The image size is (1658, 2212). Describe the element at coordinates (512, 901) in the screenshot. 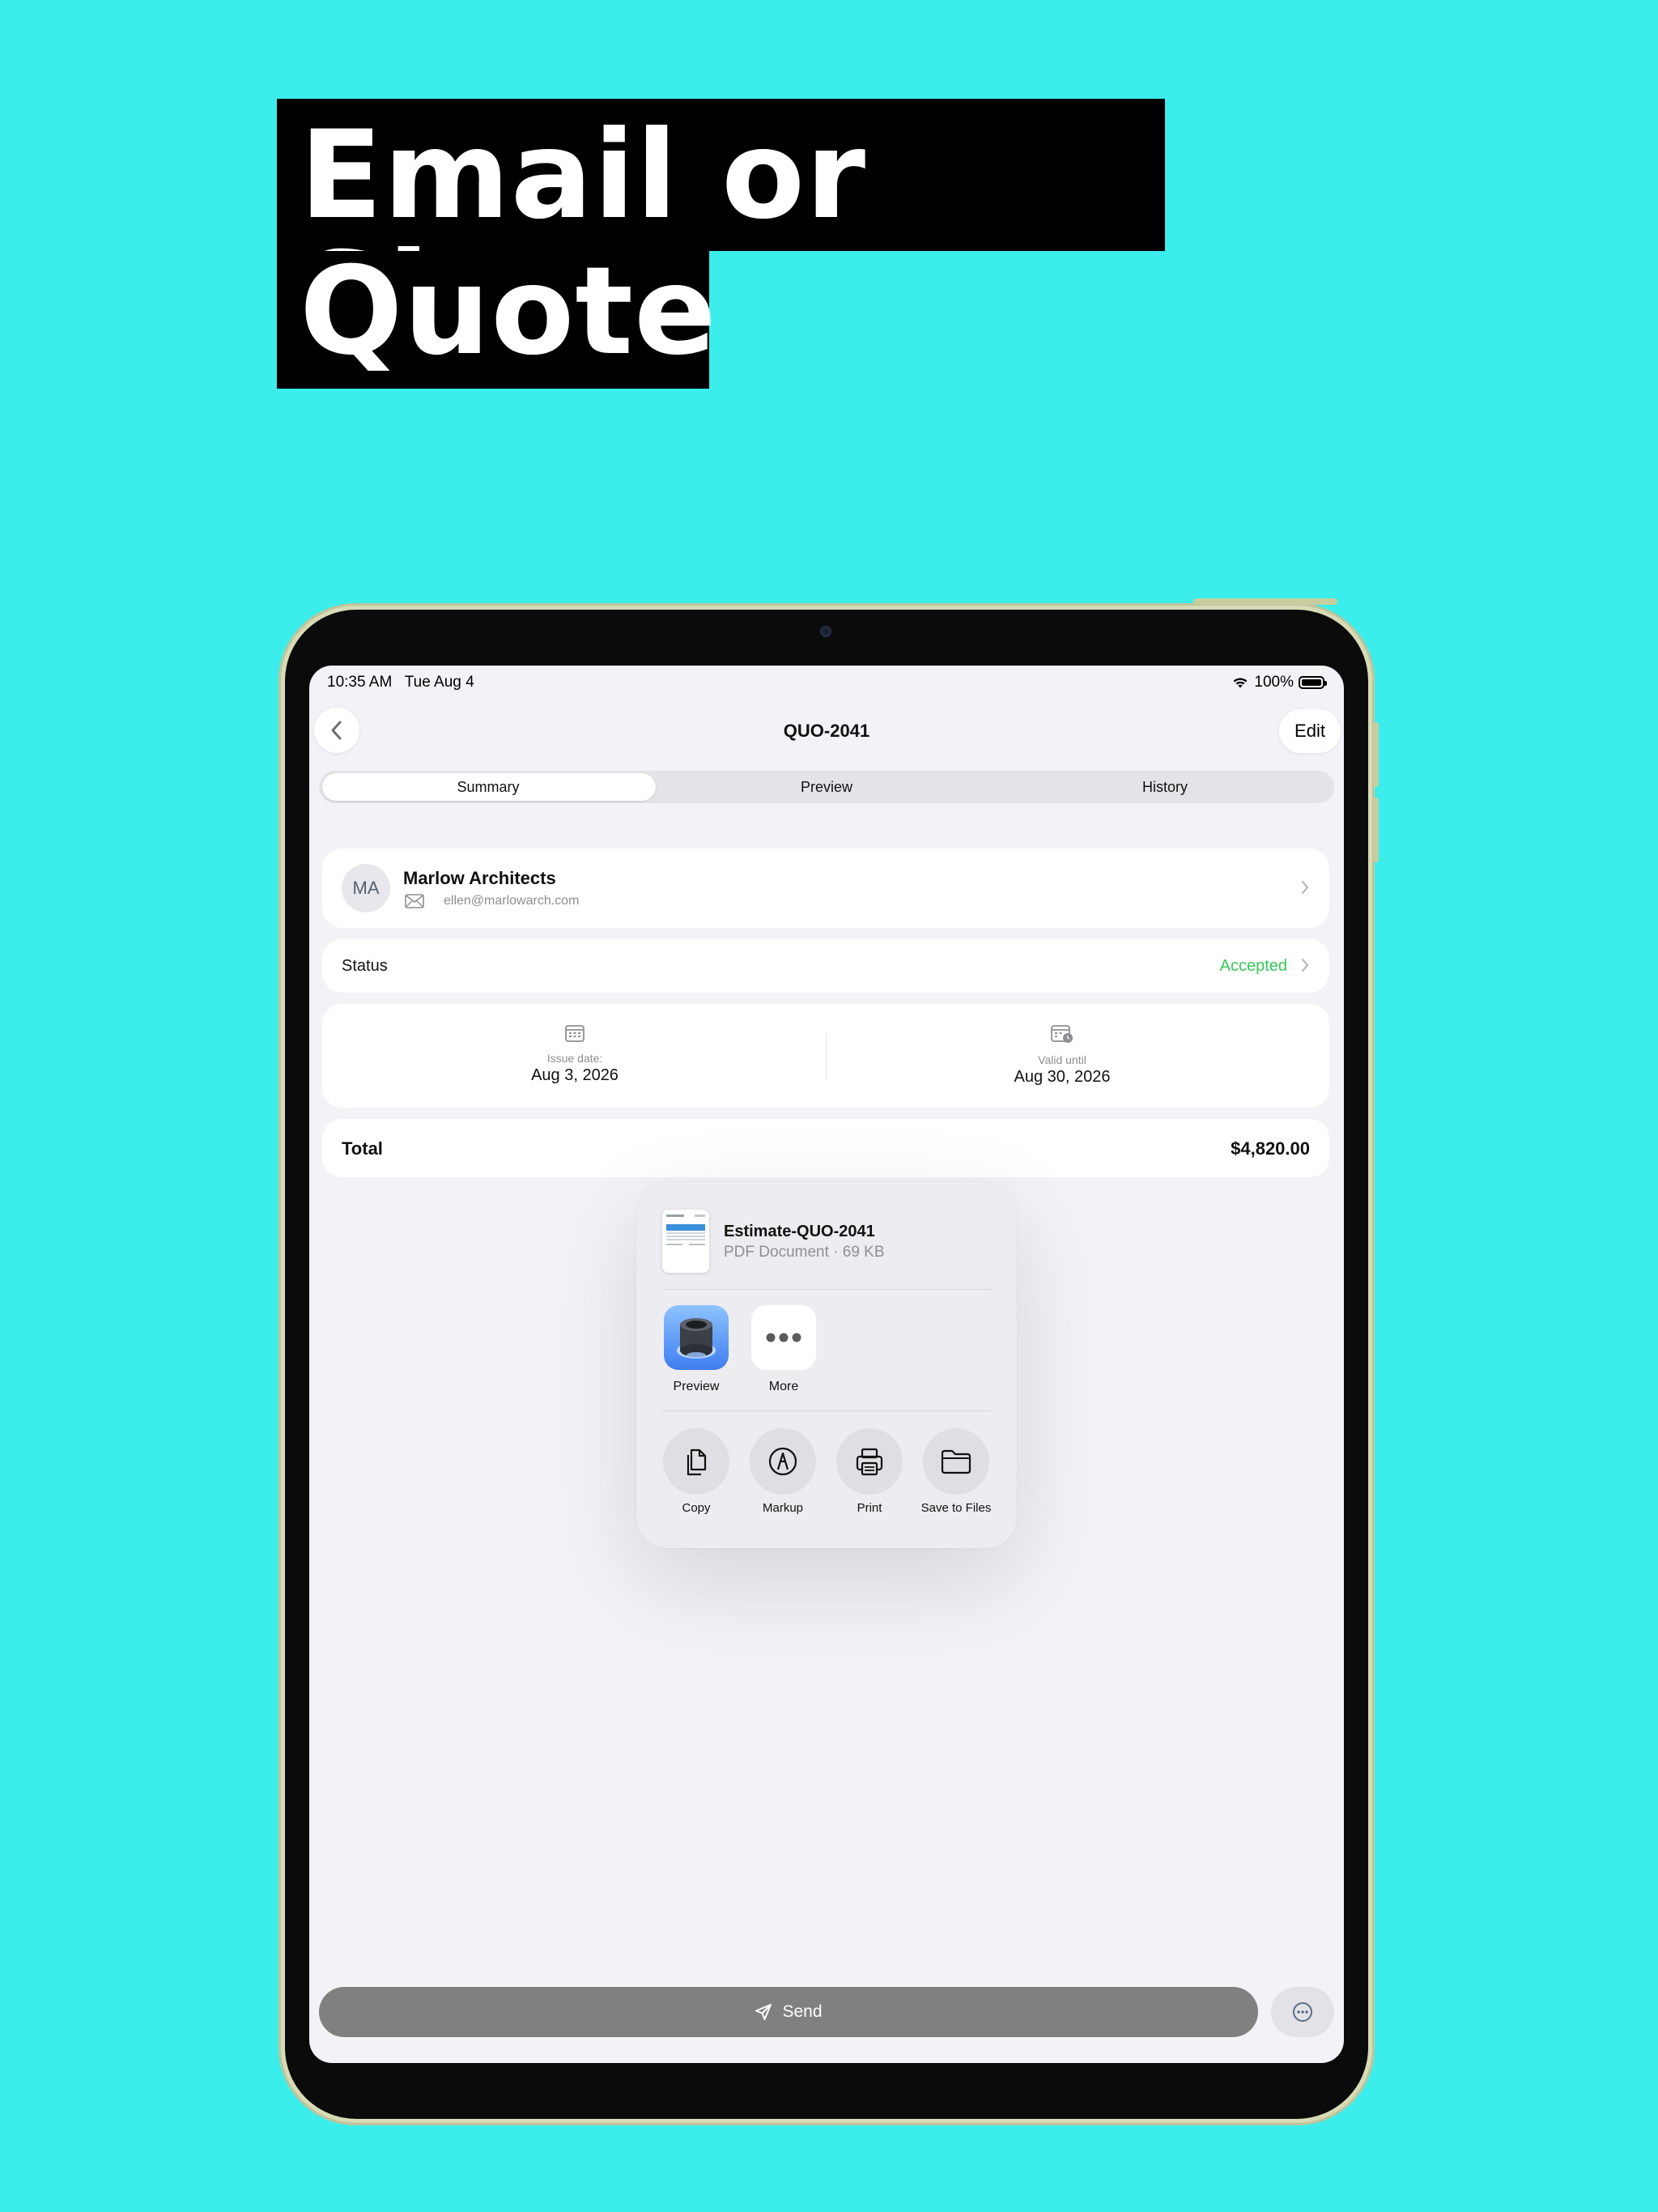

I see `client-email: ellen@marlowarch.com` at that location.